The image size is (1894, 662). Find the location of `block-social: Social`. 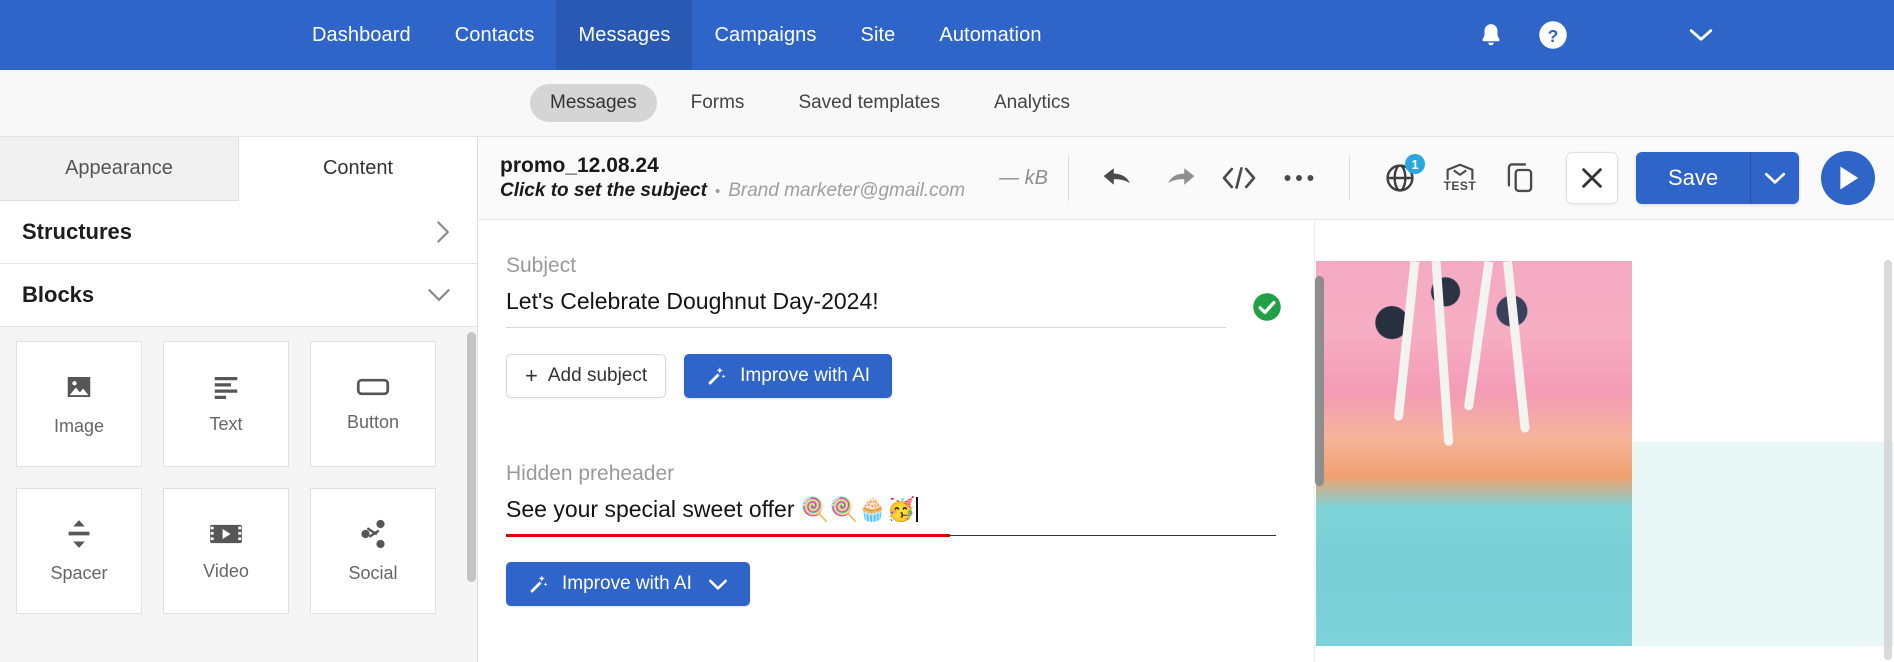

block-social: Social is located at coordinates (373, 551).